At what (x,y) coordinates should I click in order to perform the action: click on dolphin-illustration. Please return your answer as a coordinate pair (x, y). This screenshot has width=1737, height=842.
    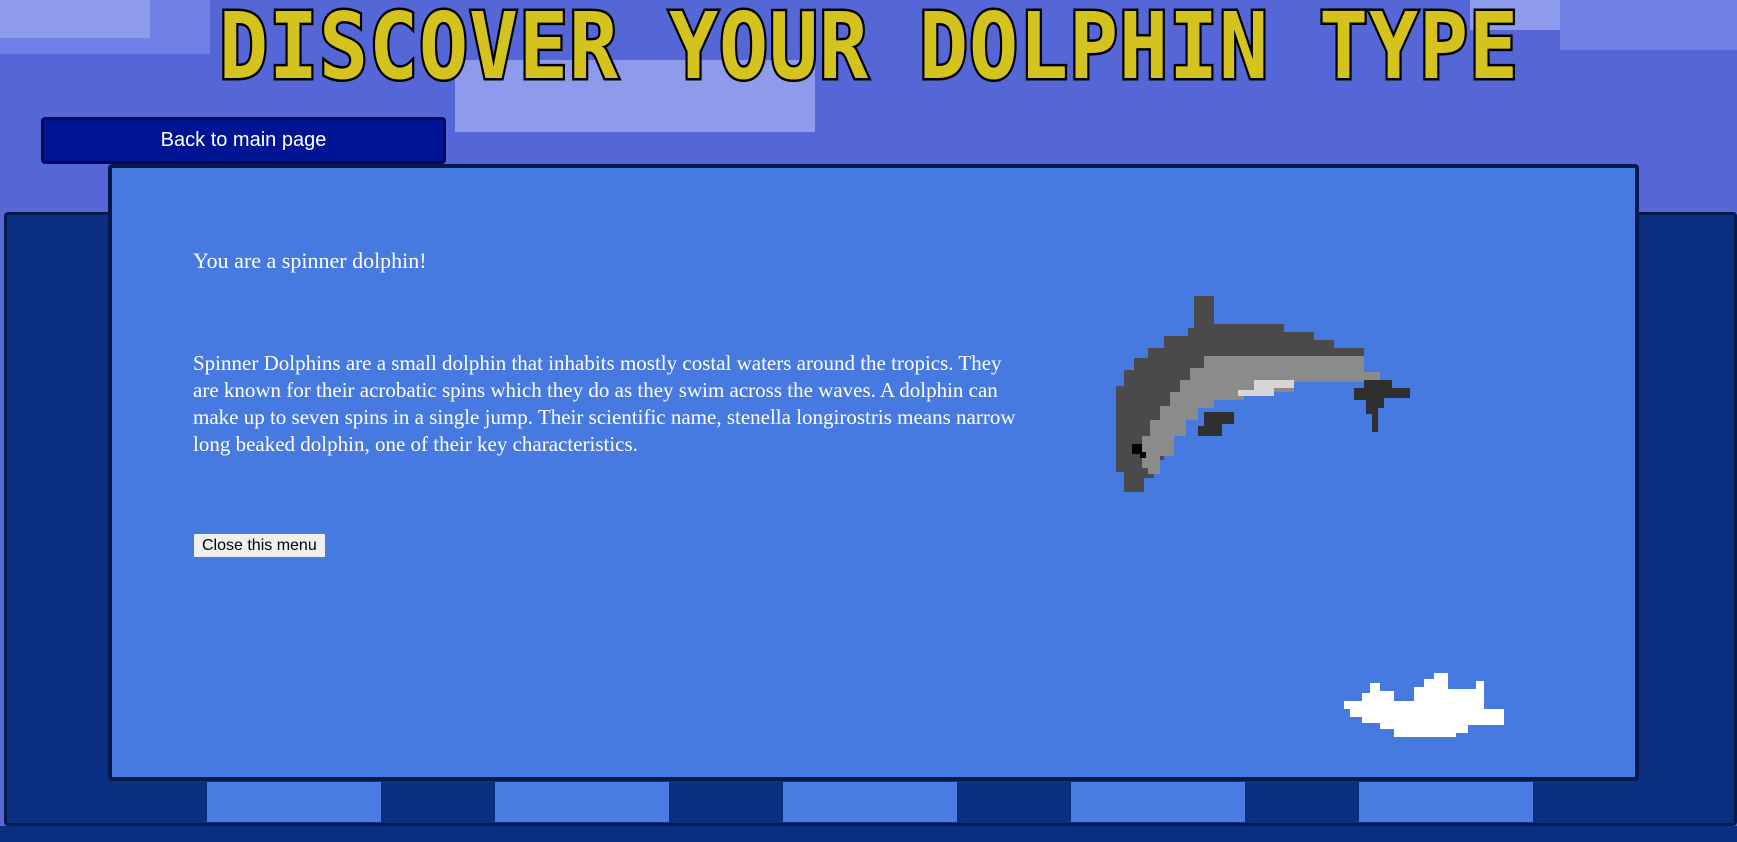
    Looking at the image, I should click on (1263, 394).